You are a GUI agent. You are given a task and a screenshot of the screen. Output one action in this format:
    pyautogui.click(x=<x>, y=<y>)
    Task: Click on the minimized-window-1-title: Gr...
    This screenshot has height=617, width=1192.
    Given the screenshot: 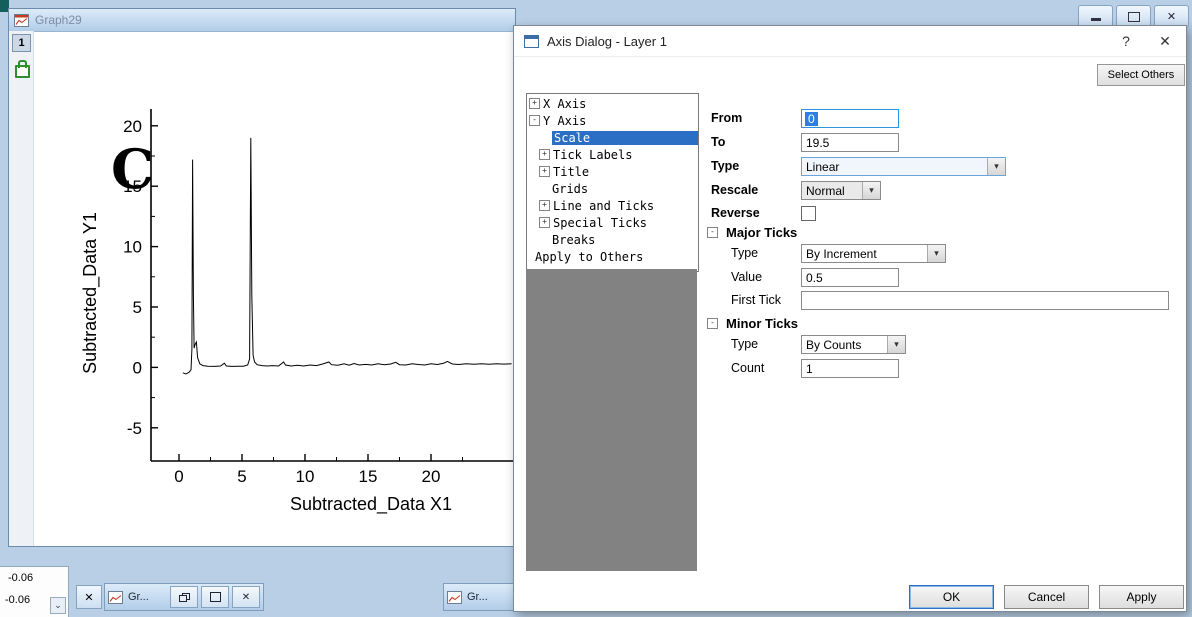 What is the action you would take?
    pyautogui.click(x=138, y=597)
    